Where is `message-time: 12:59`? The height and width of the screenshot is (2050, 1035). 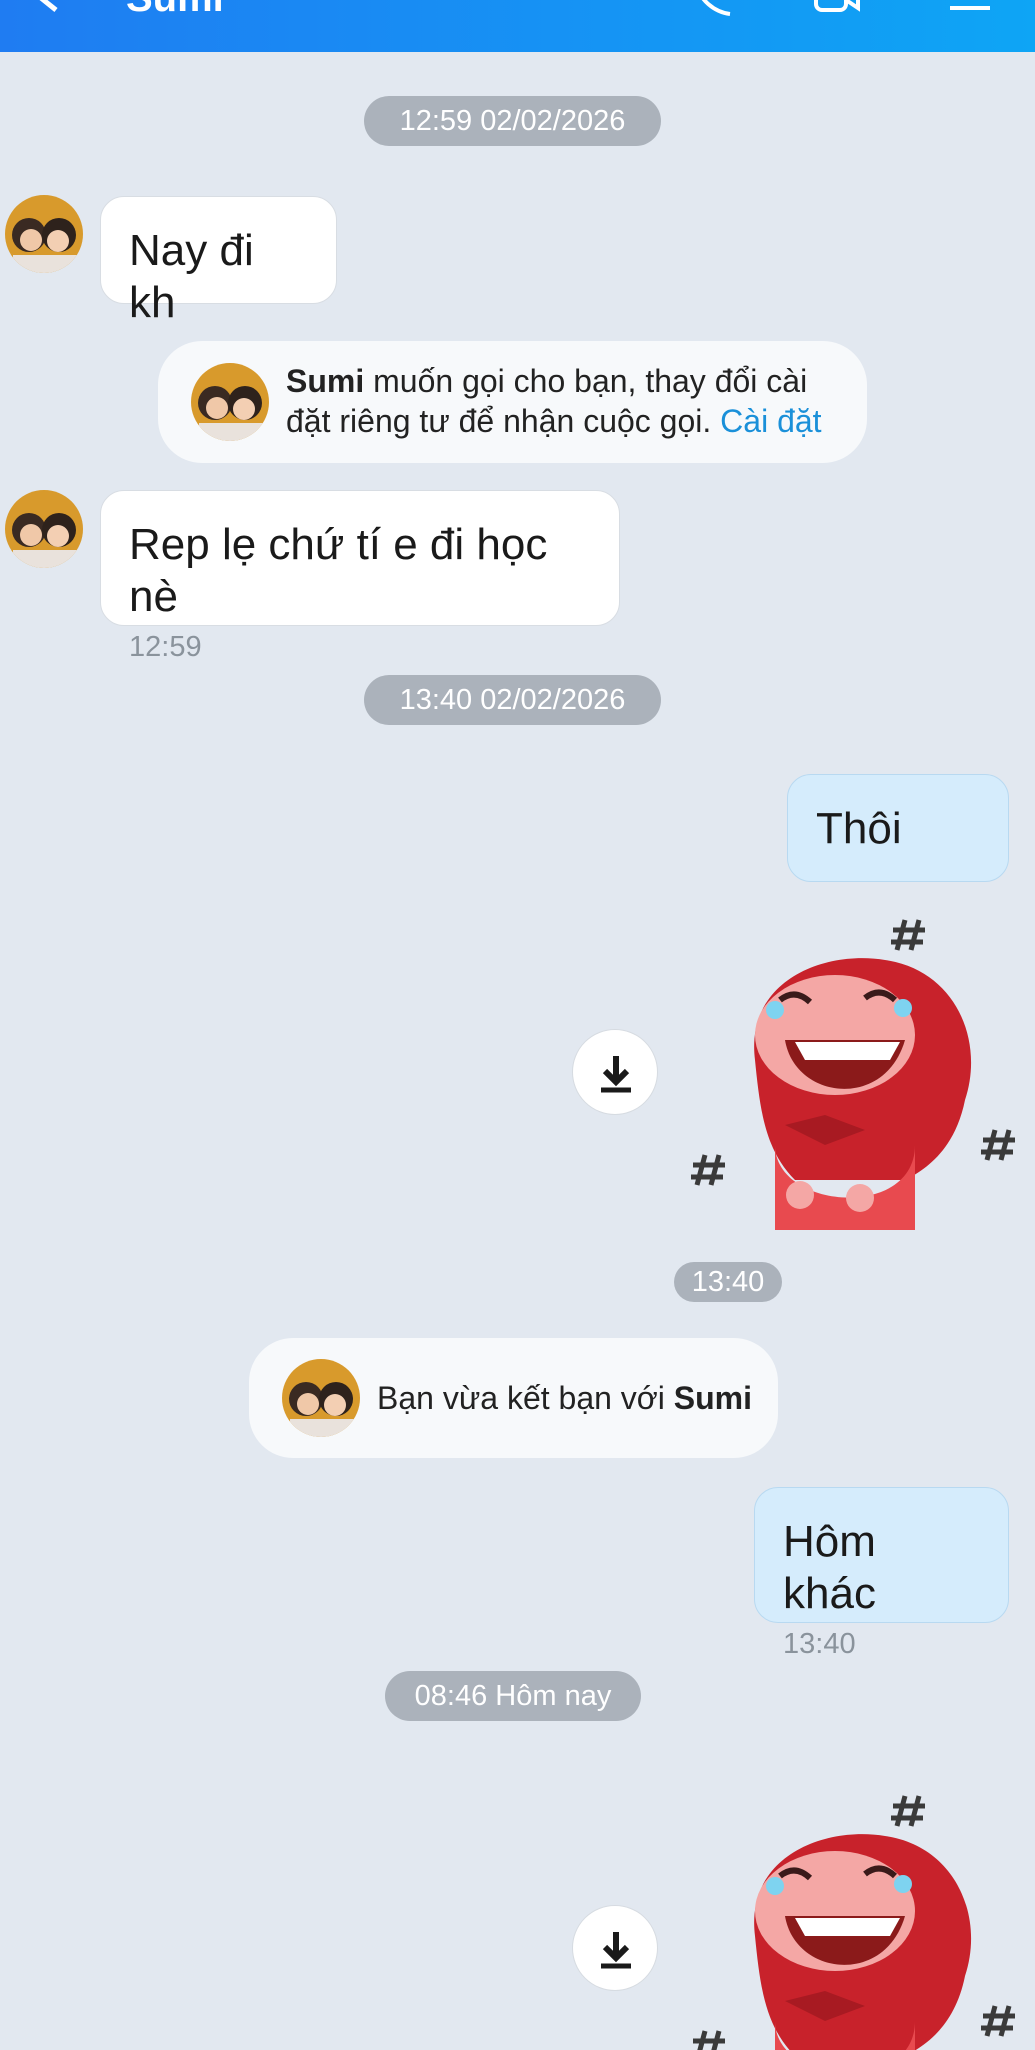 message-time: 12:59 is located at coordinates (165, 647).